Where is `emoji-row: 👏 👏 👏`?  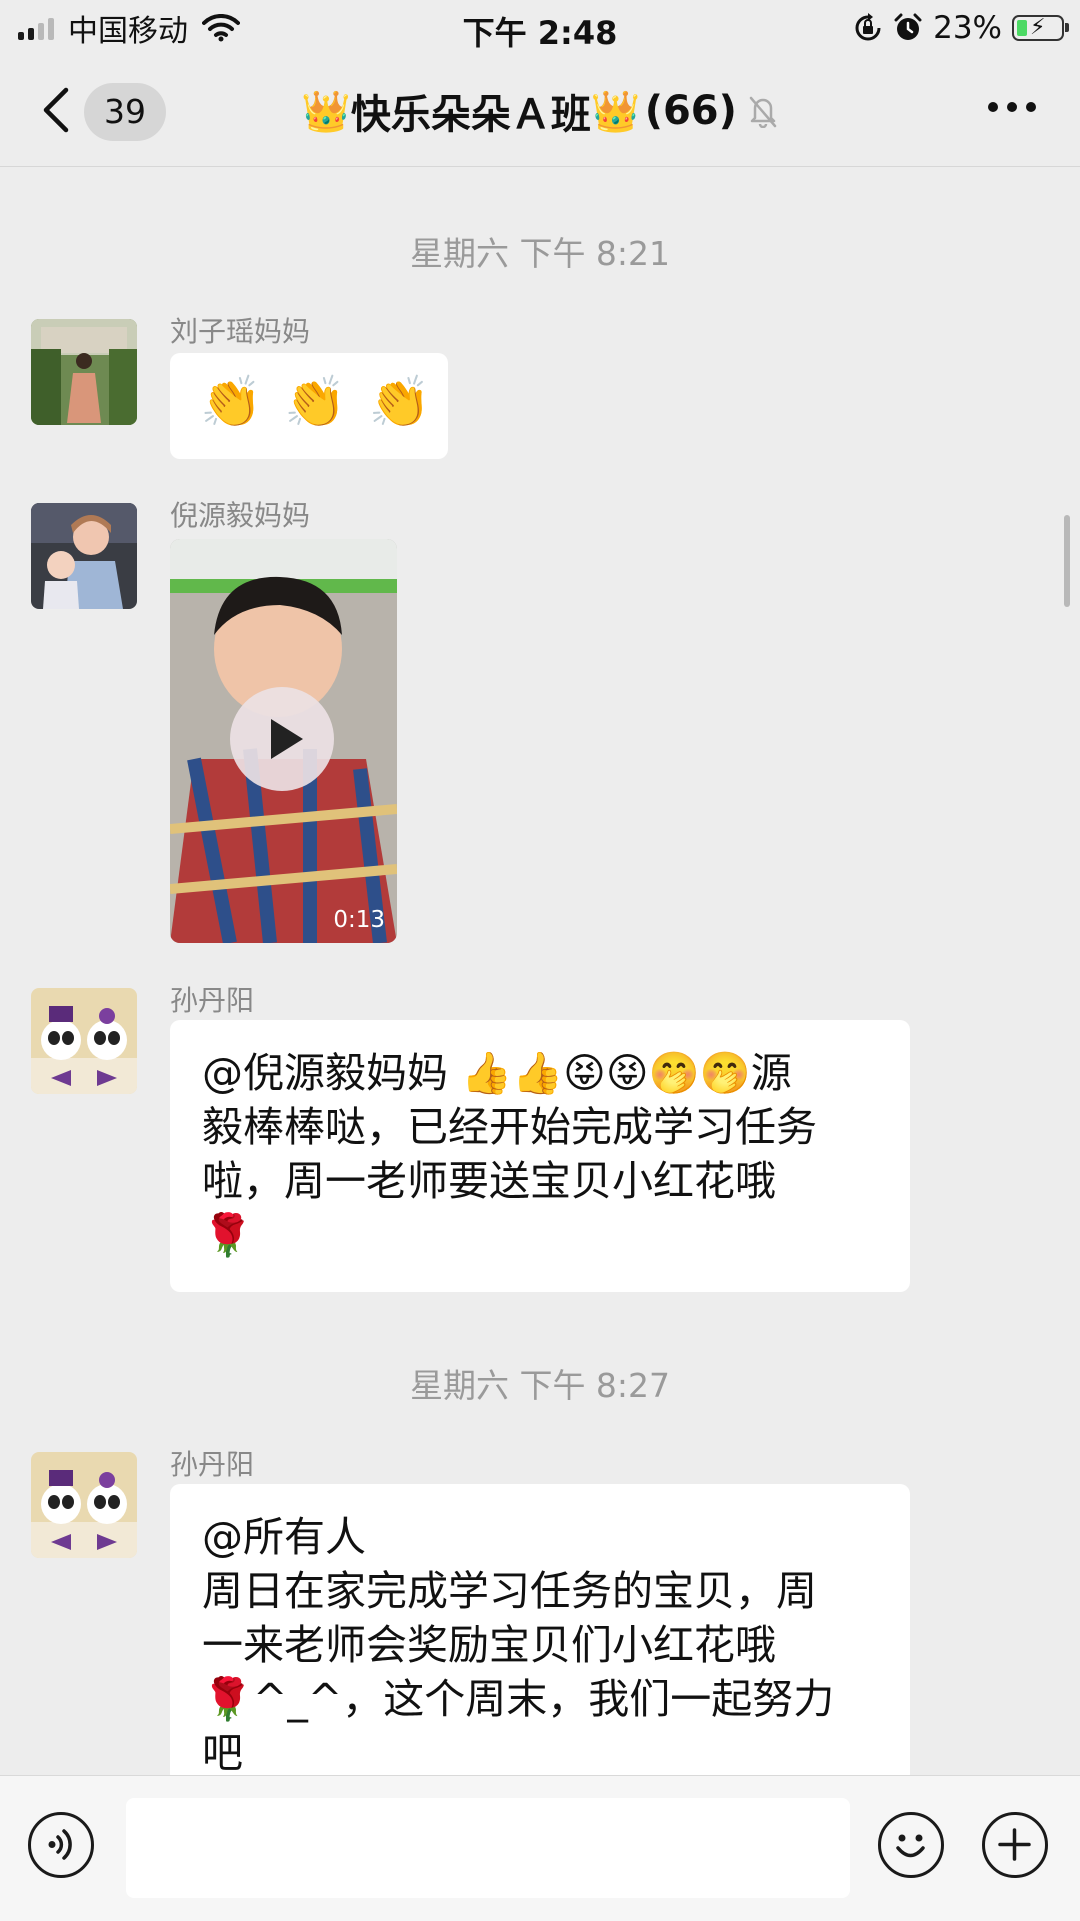
emoji-row: 👏 👏 👏 is located at coordinates (309, 402).